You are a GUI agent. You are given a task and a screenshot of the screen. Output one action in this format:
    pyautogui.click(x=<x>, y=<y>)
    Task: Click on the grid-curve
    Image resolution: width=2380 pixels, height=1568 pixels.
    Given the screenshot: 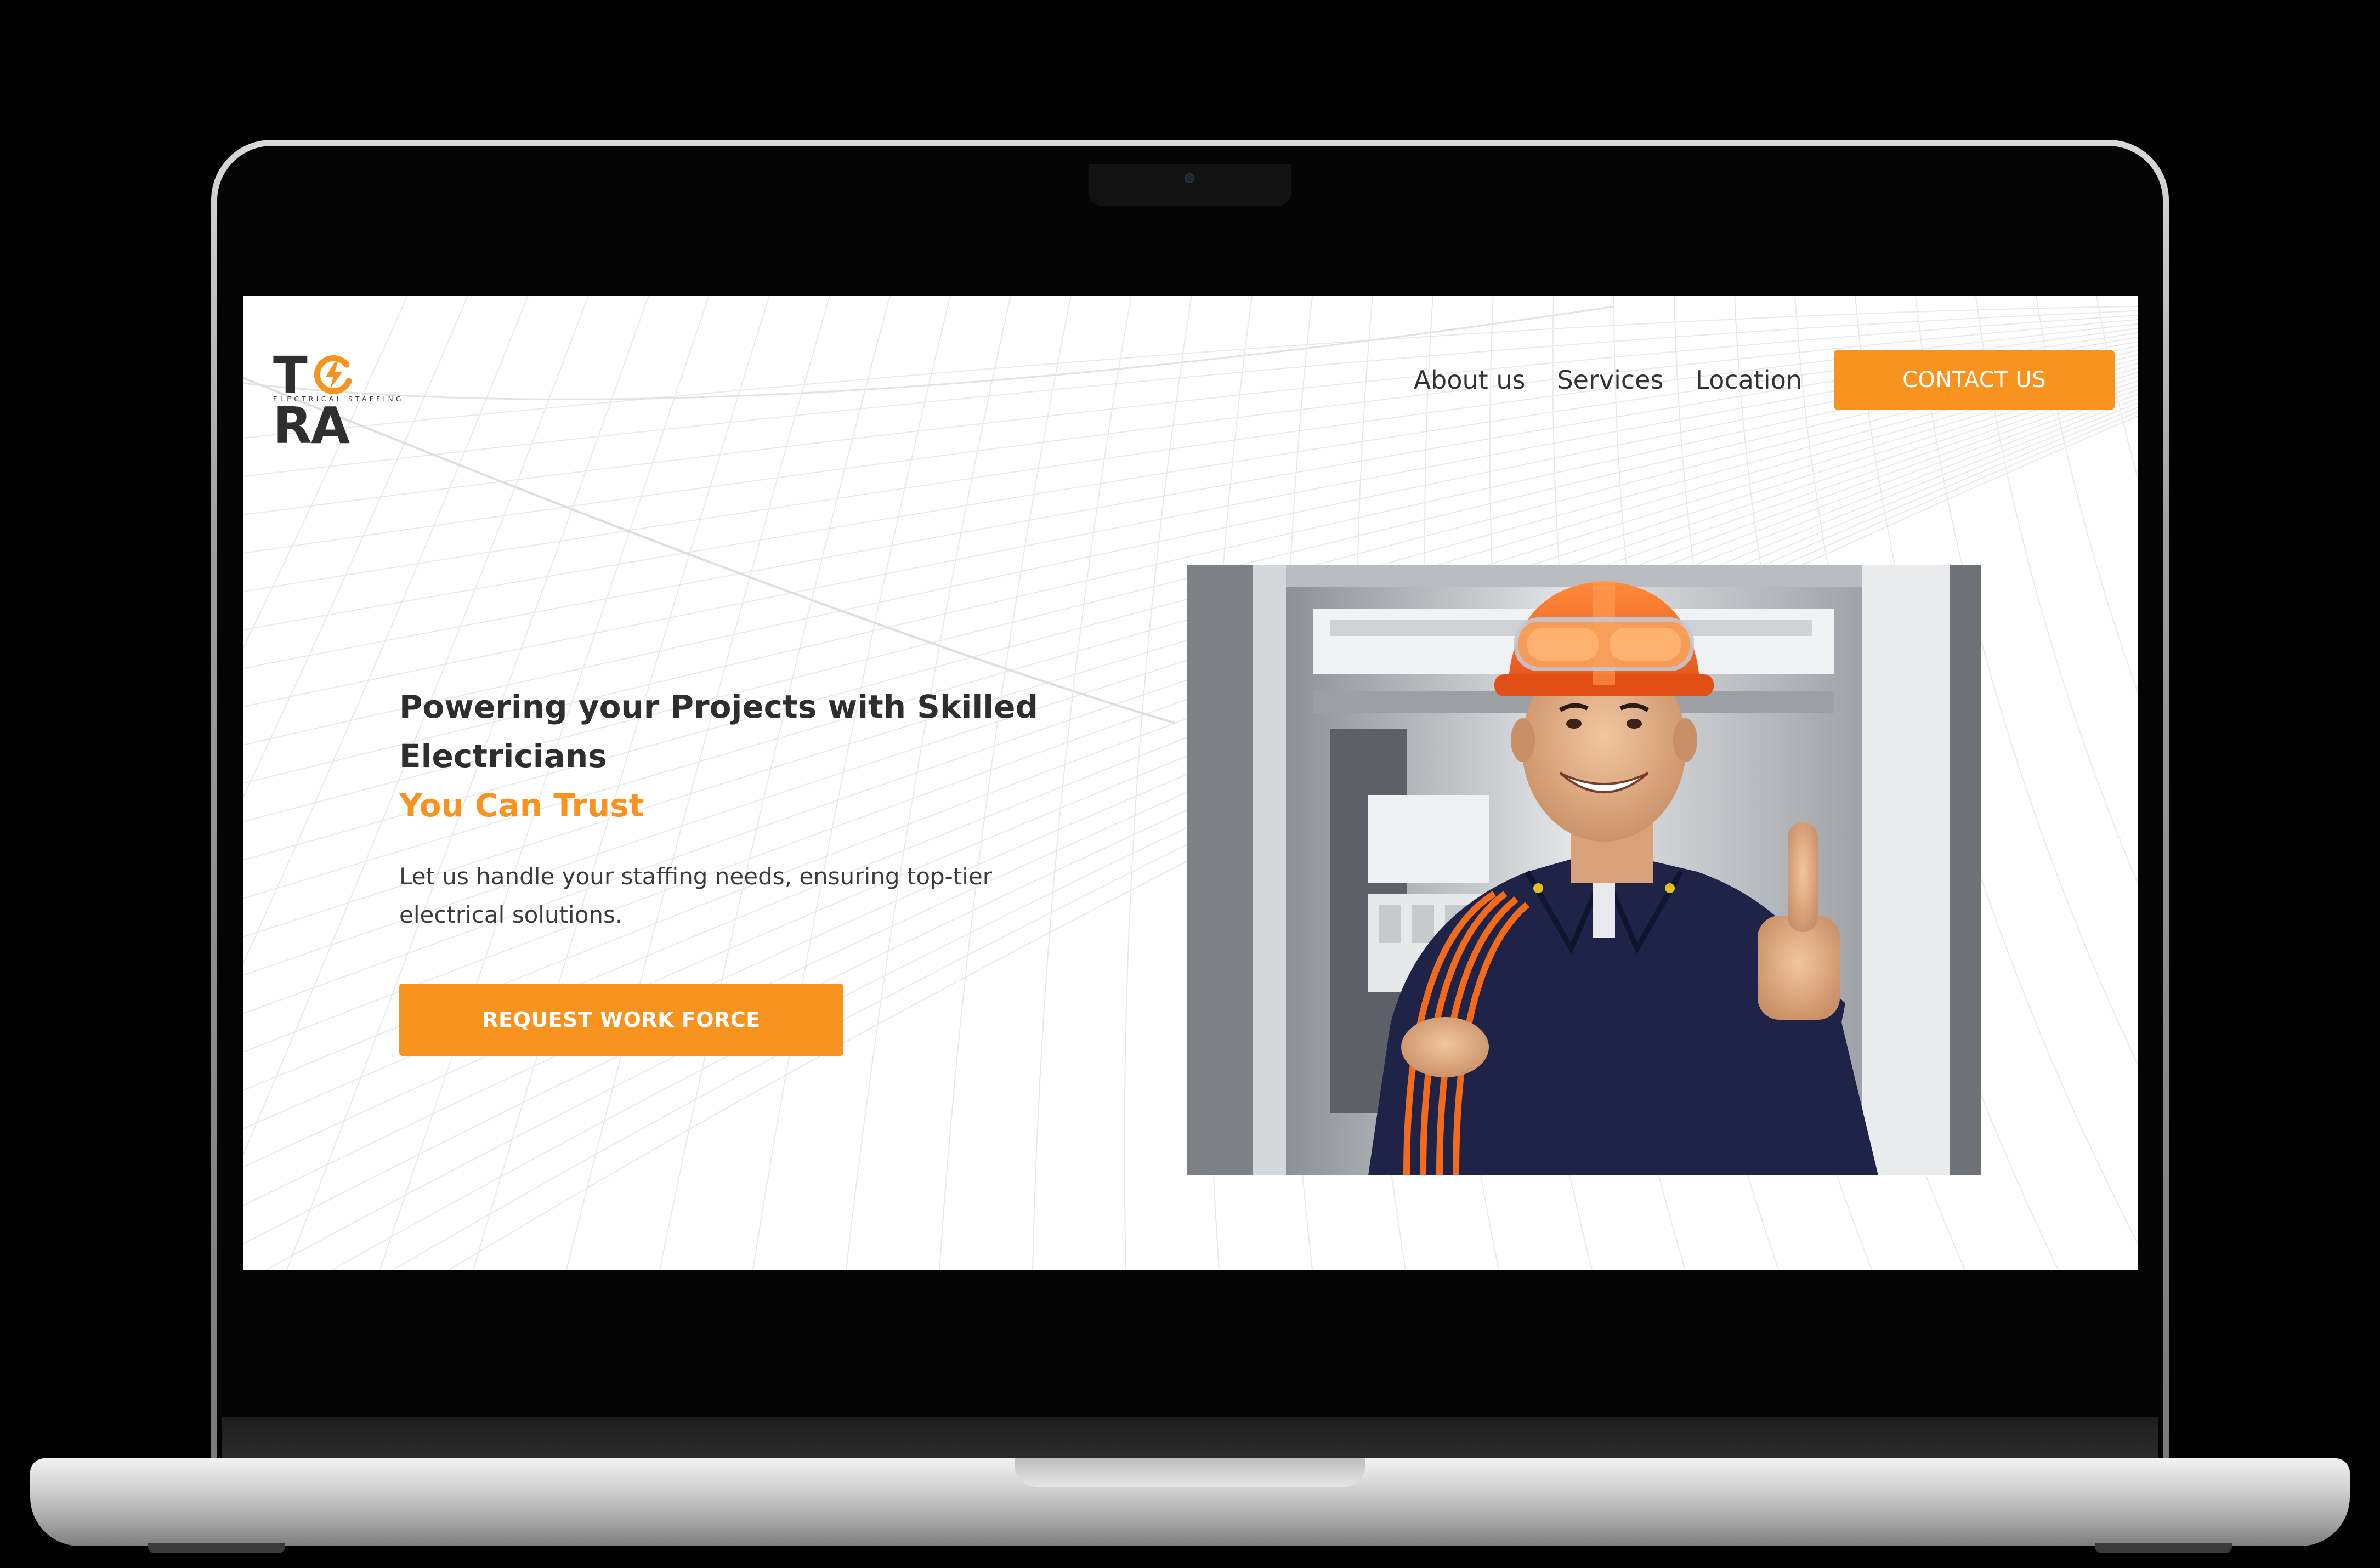 What is the action you would take?
    pyautogui.click(x=1190, y=415)
    